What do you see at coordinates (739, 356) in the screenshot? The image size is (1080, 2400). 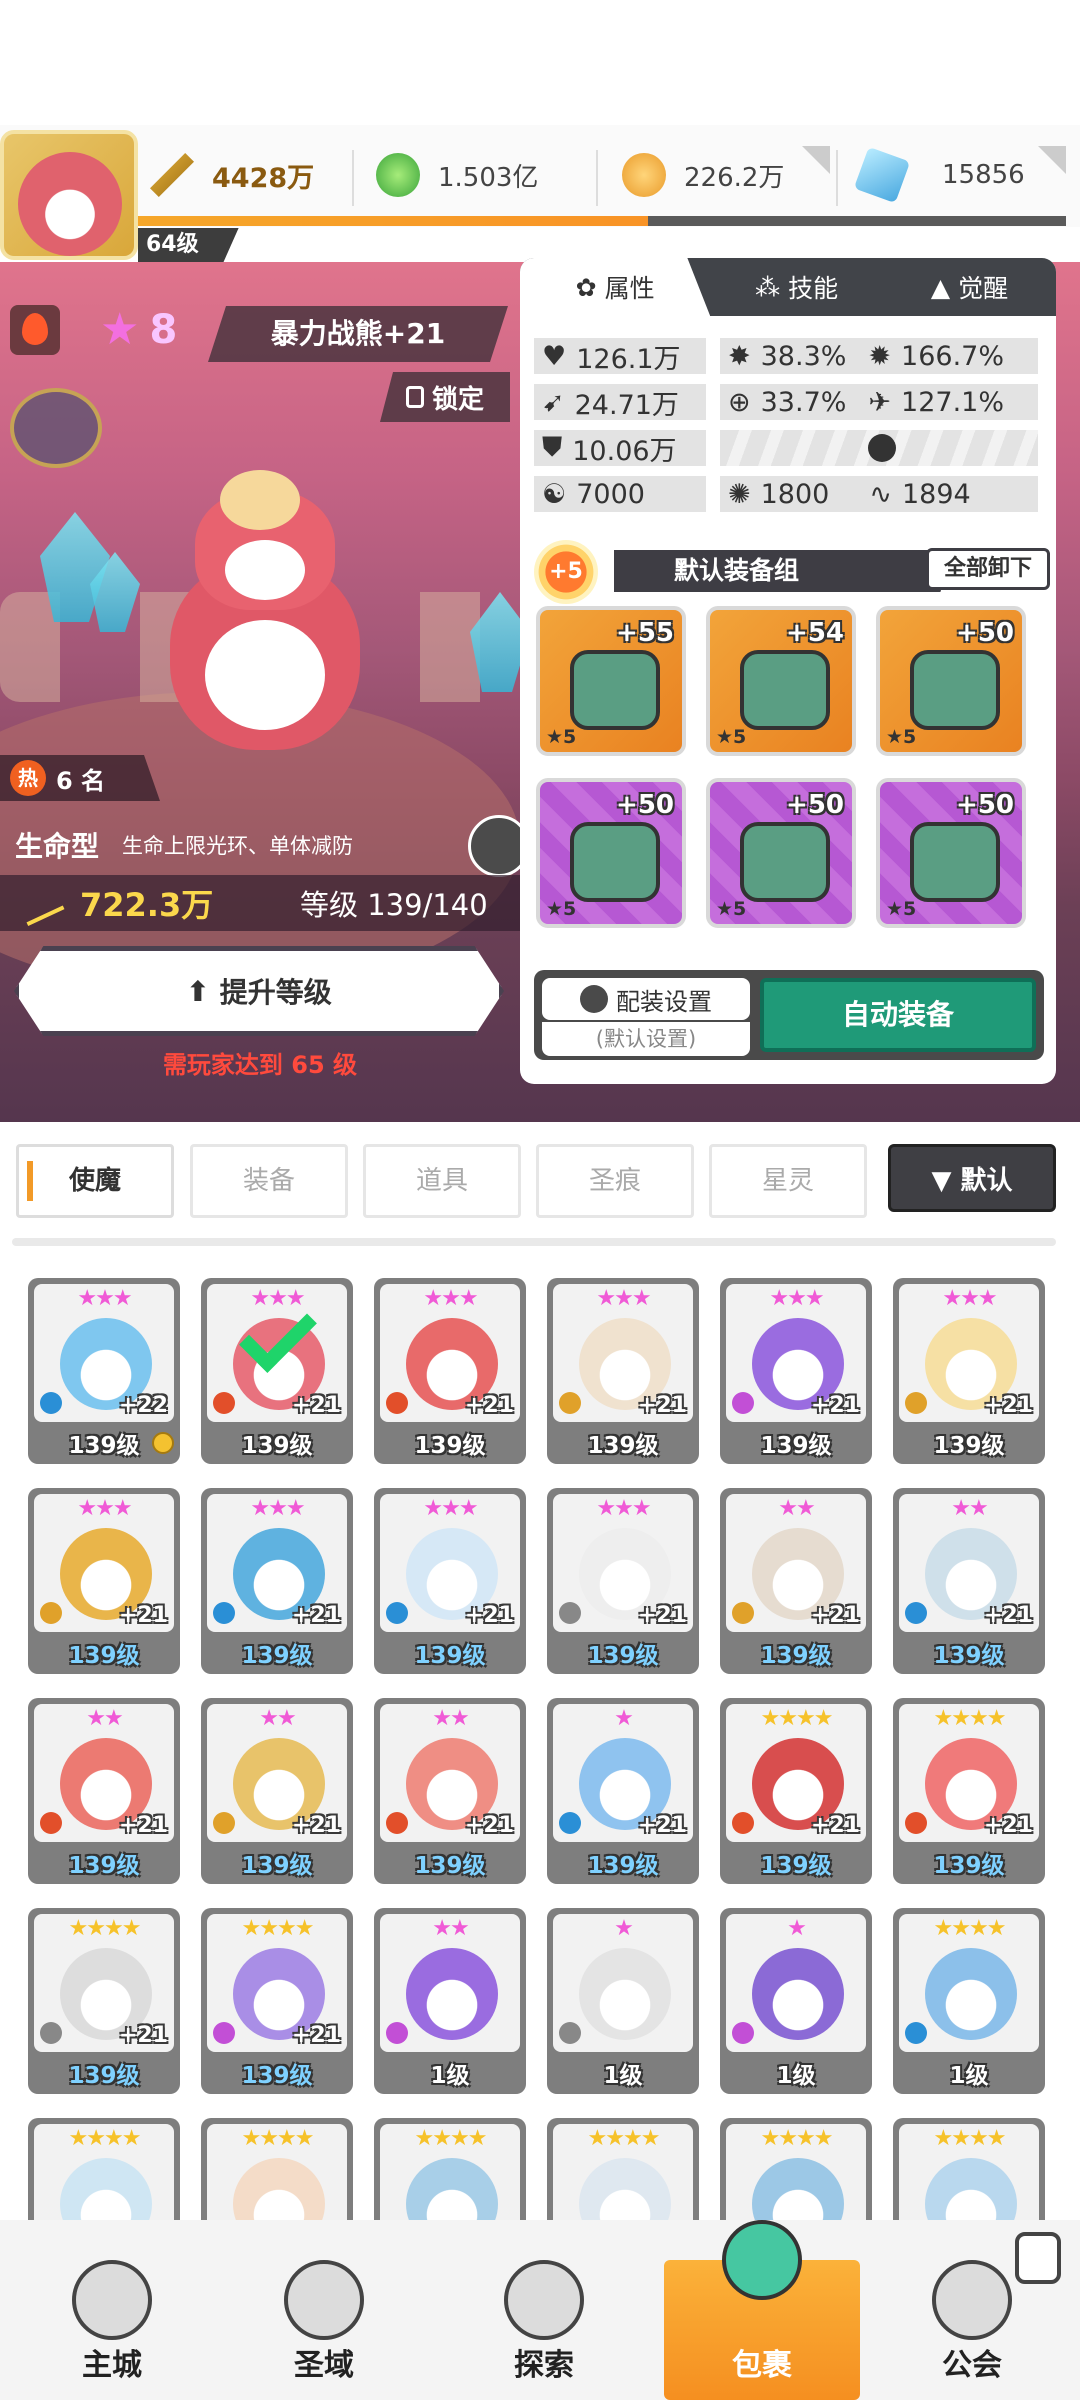 I see `crit-rate-icon: ✸` at bounding box center [739, 356].